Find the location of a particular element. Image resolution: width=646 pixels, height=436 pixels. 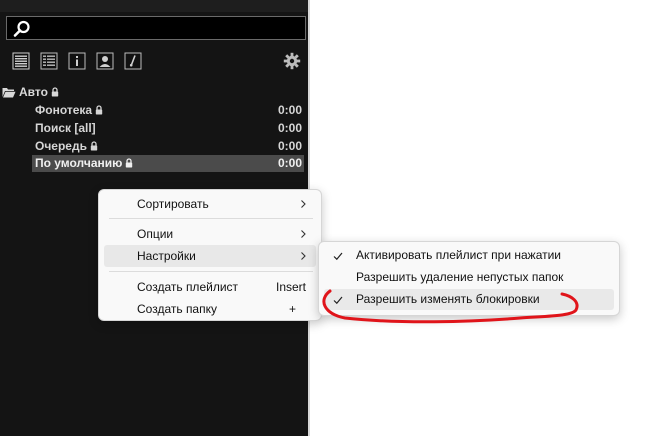

submenu-item-label: Разрешить удаление непустых папок is located at coordinates (460, 277).